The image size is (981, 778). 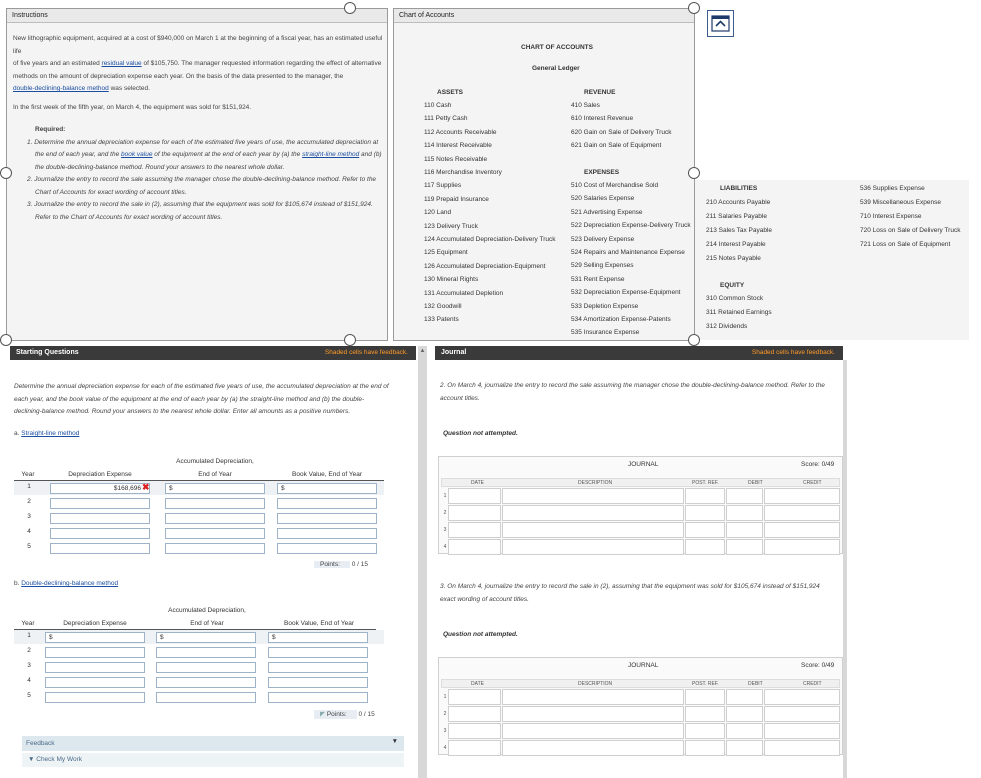 What do you see at coordinates (50, 433) in the screenshot?
I see `straight-line-method-link: Straight-line method` at bounding box center [50, 433].